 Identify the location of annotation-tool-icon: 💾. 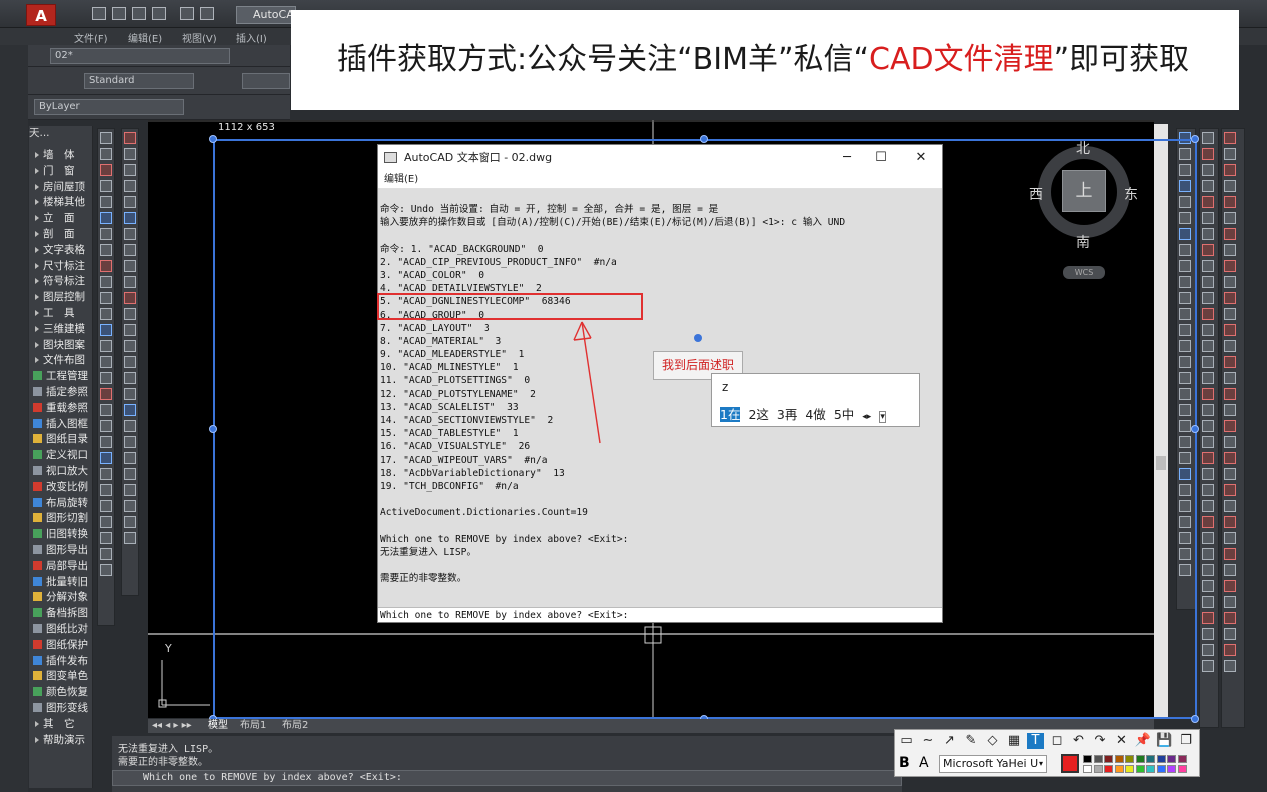
(1164, 741).